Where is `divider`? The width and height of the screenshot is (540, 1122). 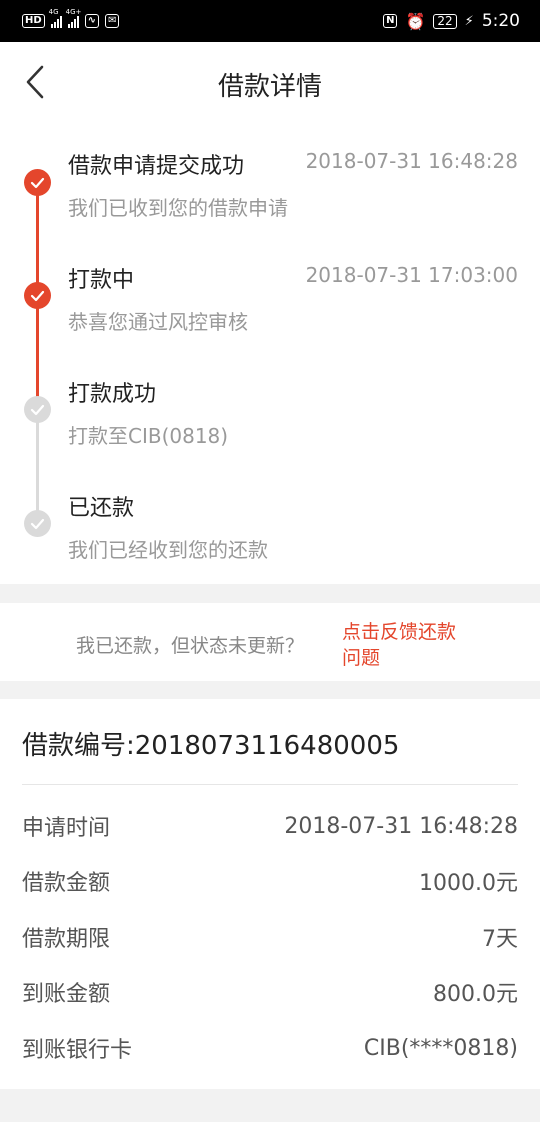
divider is located at coordinates (270, 784).